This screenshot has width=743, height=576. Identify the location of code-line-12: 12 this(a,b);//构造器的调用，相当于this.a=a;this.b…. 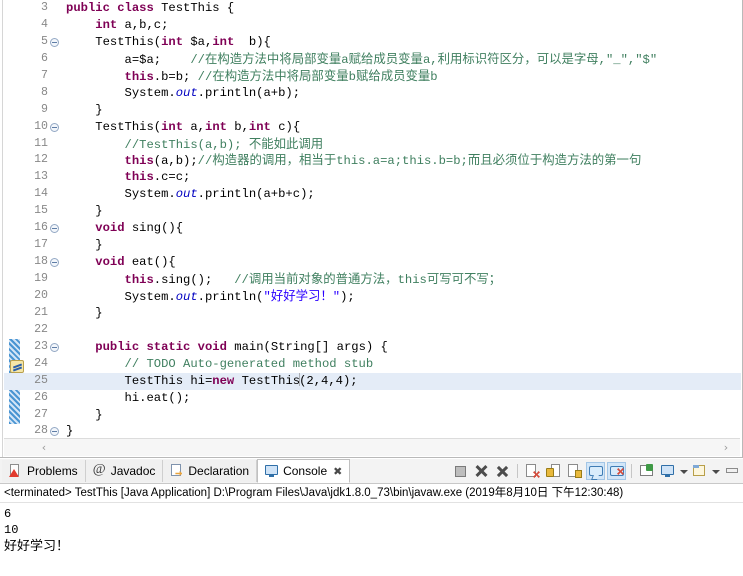
(372, 160).